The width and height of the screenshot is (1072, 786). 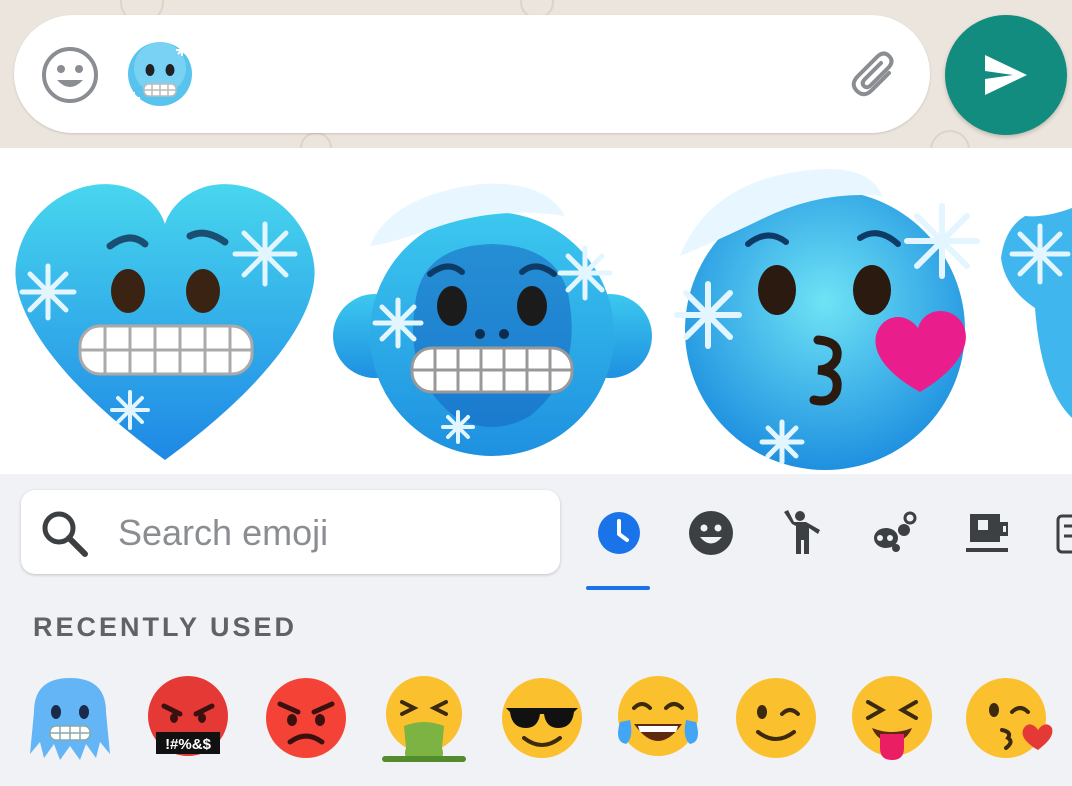 What do you see at coordinates (711, 533) in the screenshot?
I see `tab-smileys-icon` at bounding box center [711, 533].